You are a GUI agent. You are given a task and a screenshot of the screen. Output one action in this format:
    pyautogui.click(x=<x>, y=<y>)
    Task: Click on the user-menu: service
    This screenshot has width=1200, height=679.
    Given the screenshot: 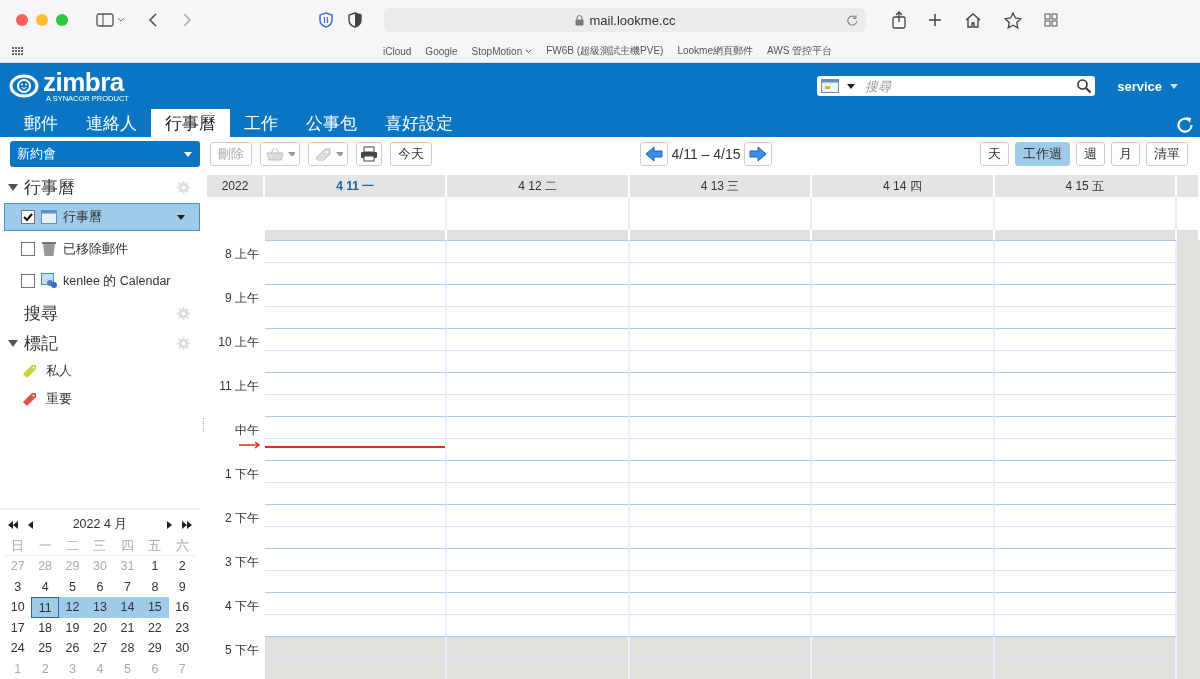 What is the action you would take?
    pyautogui.click(x=1147, y=86)
    